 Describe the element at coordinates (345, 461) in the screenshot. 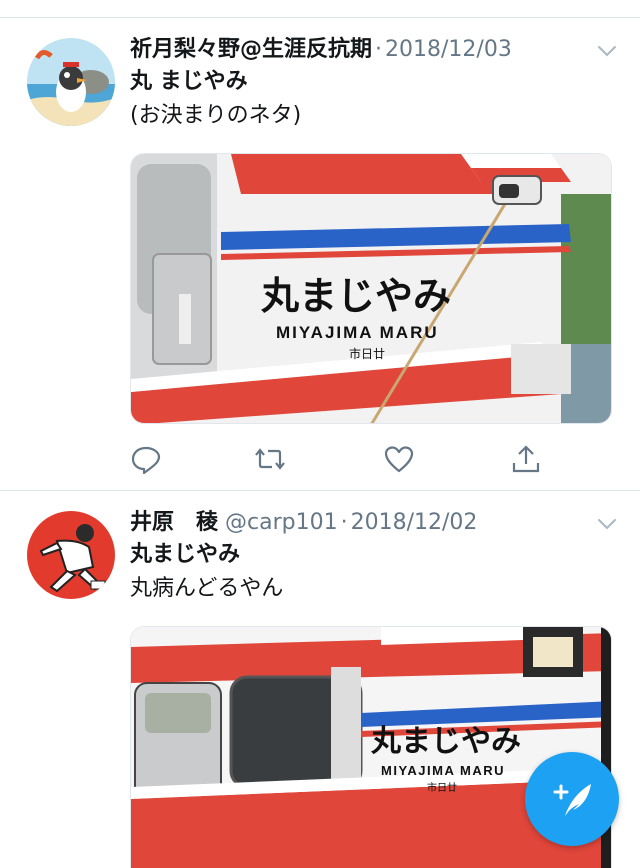

I see `tweet-actions` at that location.